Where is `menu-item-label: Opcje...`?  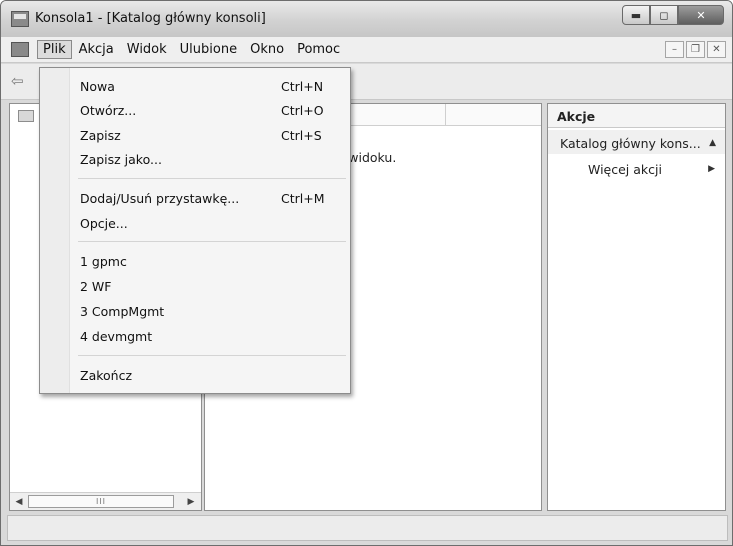 menu-item-label: Opcje... is located at coordinates (104, 223).